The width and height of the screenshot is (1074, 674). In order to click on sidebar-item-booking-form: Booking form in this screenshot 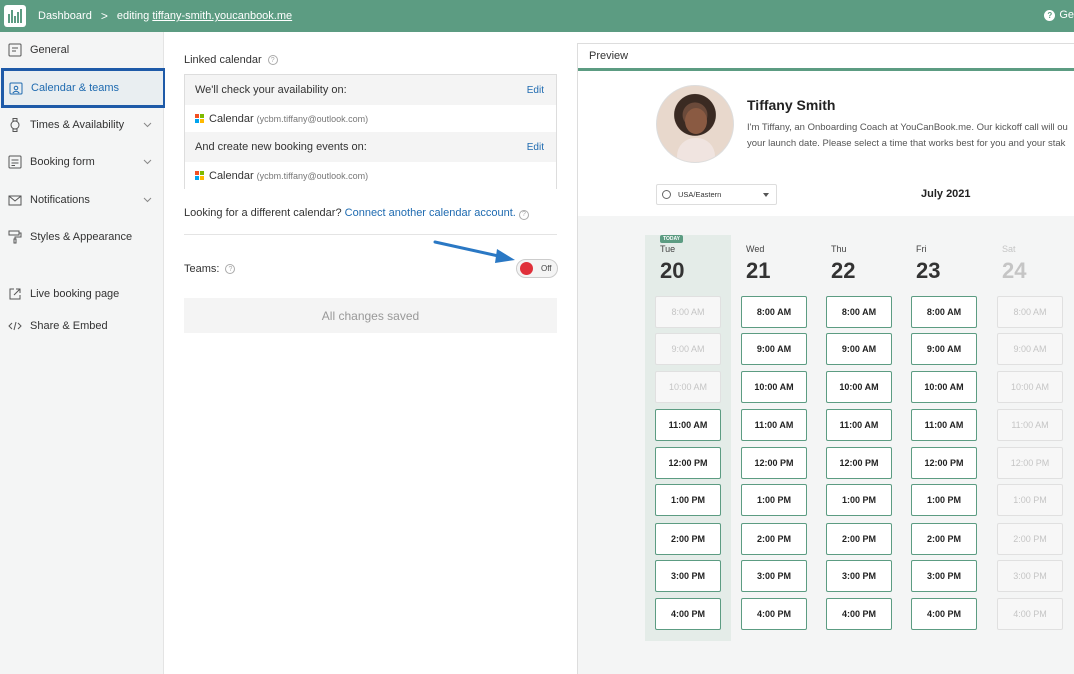, I will do `click(82, 162)`.